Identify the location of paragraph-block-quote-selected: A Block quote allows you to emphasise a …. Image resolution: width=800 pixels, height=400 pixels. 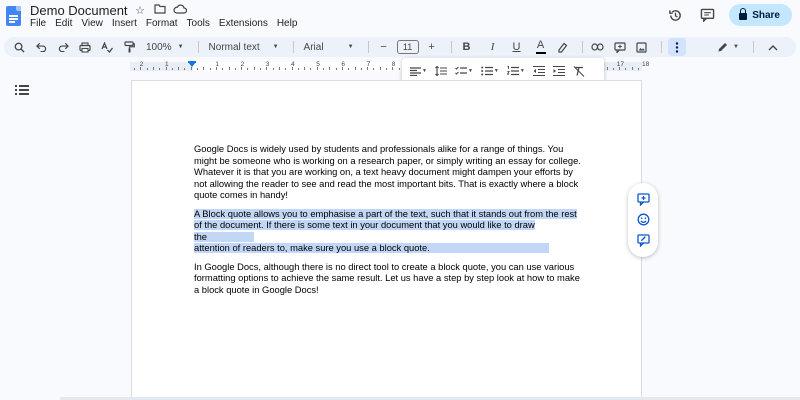
(388, 231).